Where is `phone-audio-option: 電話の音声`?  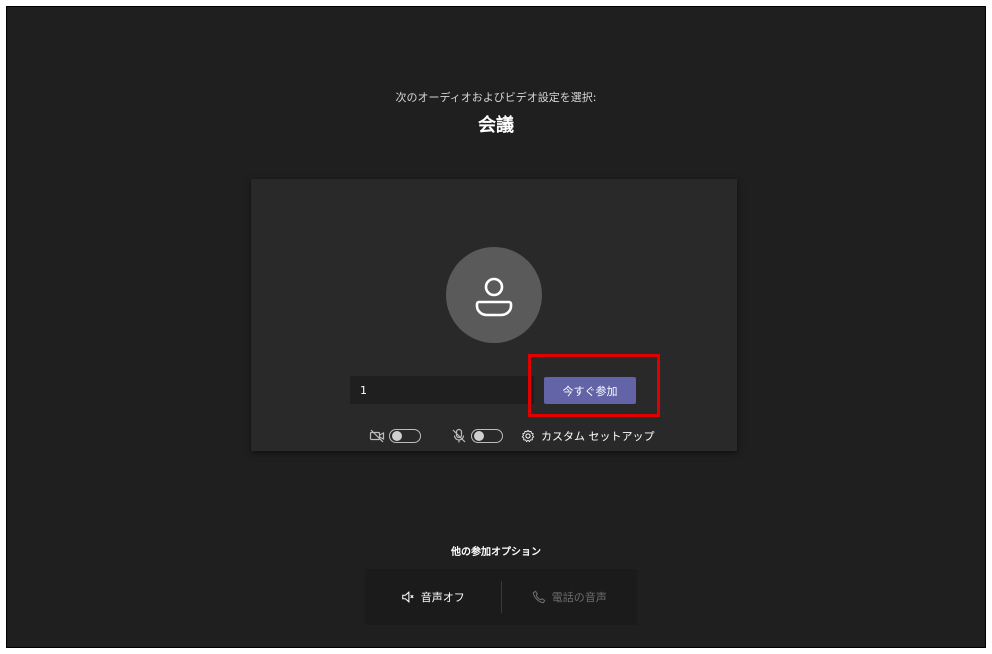 phone-audio-option: 電話の音声 is located at coordinates (570, 597).